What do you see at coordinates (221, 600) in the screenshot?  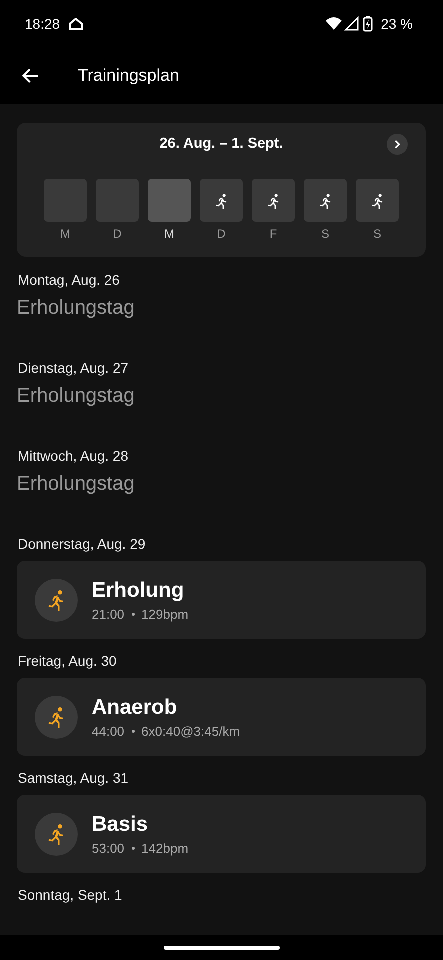 I see `workout-card: Erholung 21:00 129bpm` at bounding box center [221, 600].